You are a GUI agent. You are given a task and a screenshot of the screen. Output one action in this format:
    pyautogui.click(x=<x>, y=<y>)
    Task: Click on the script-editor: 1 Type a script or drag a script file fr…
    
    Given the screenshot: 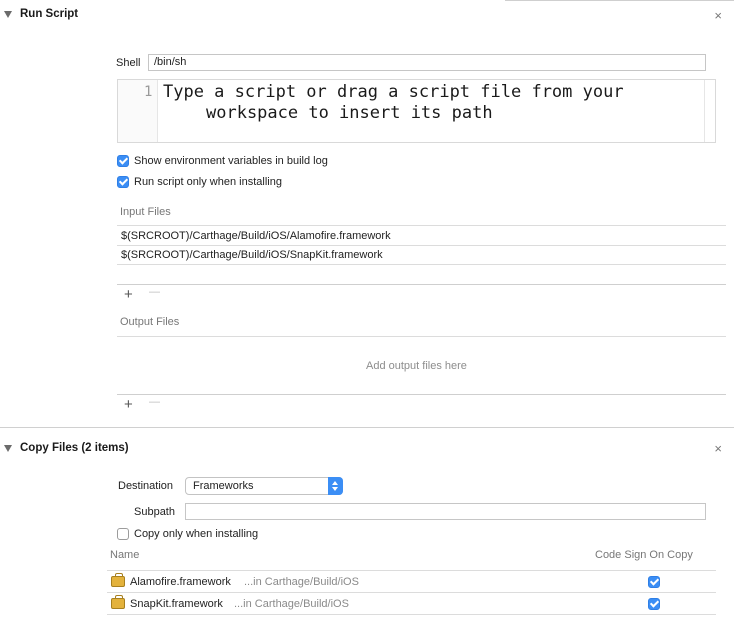 What is the action you would take?
    pyautogui.click(x=416, y=111)
    